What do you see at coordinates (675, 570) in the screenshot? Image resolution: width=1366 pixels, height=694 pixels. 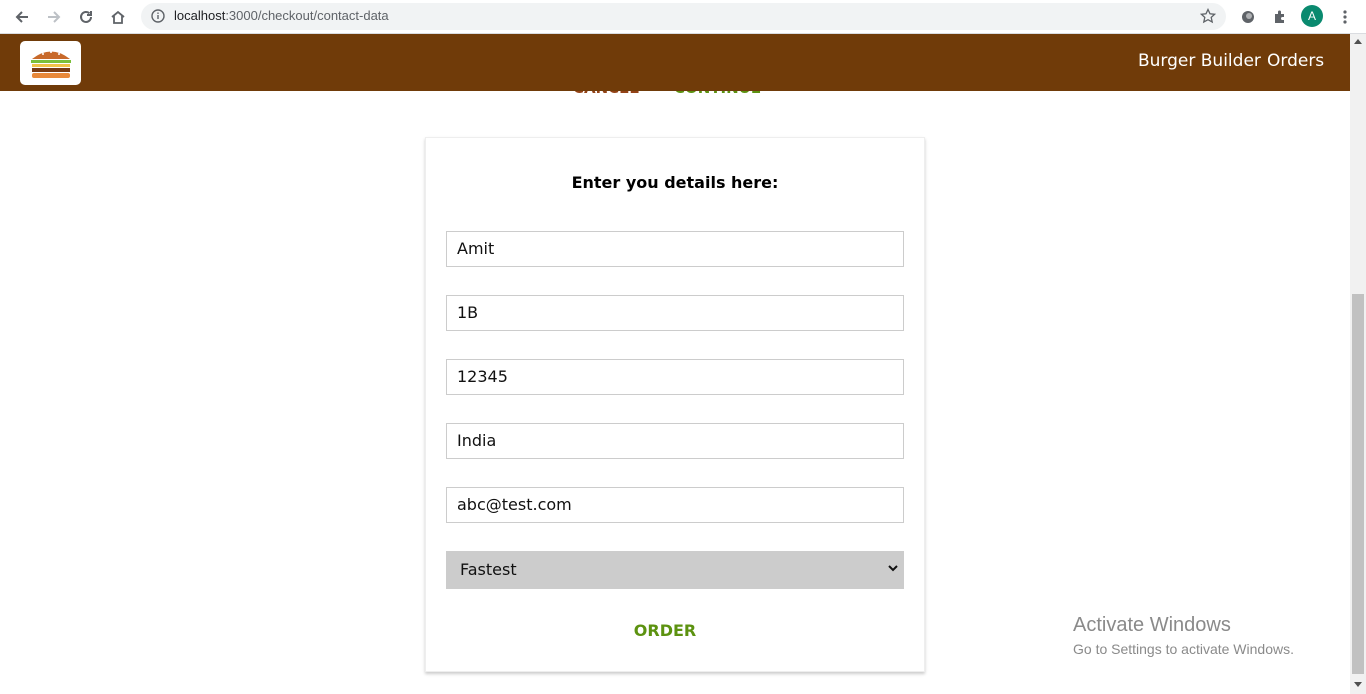 I see `delivery-method-select: Fastest` at bounding box center [675, 570].